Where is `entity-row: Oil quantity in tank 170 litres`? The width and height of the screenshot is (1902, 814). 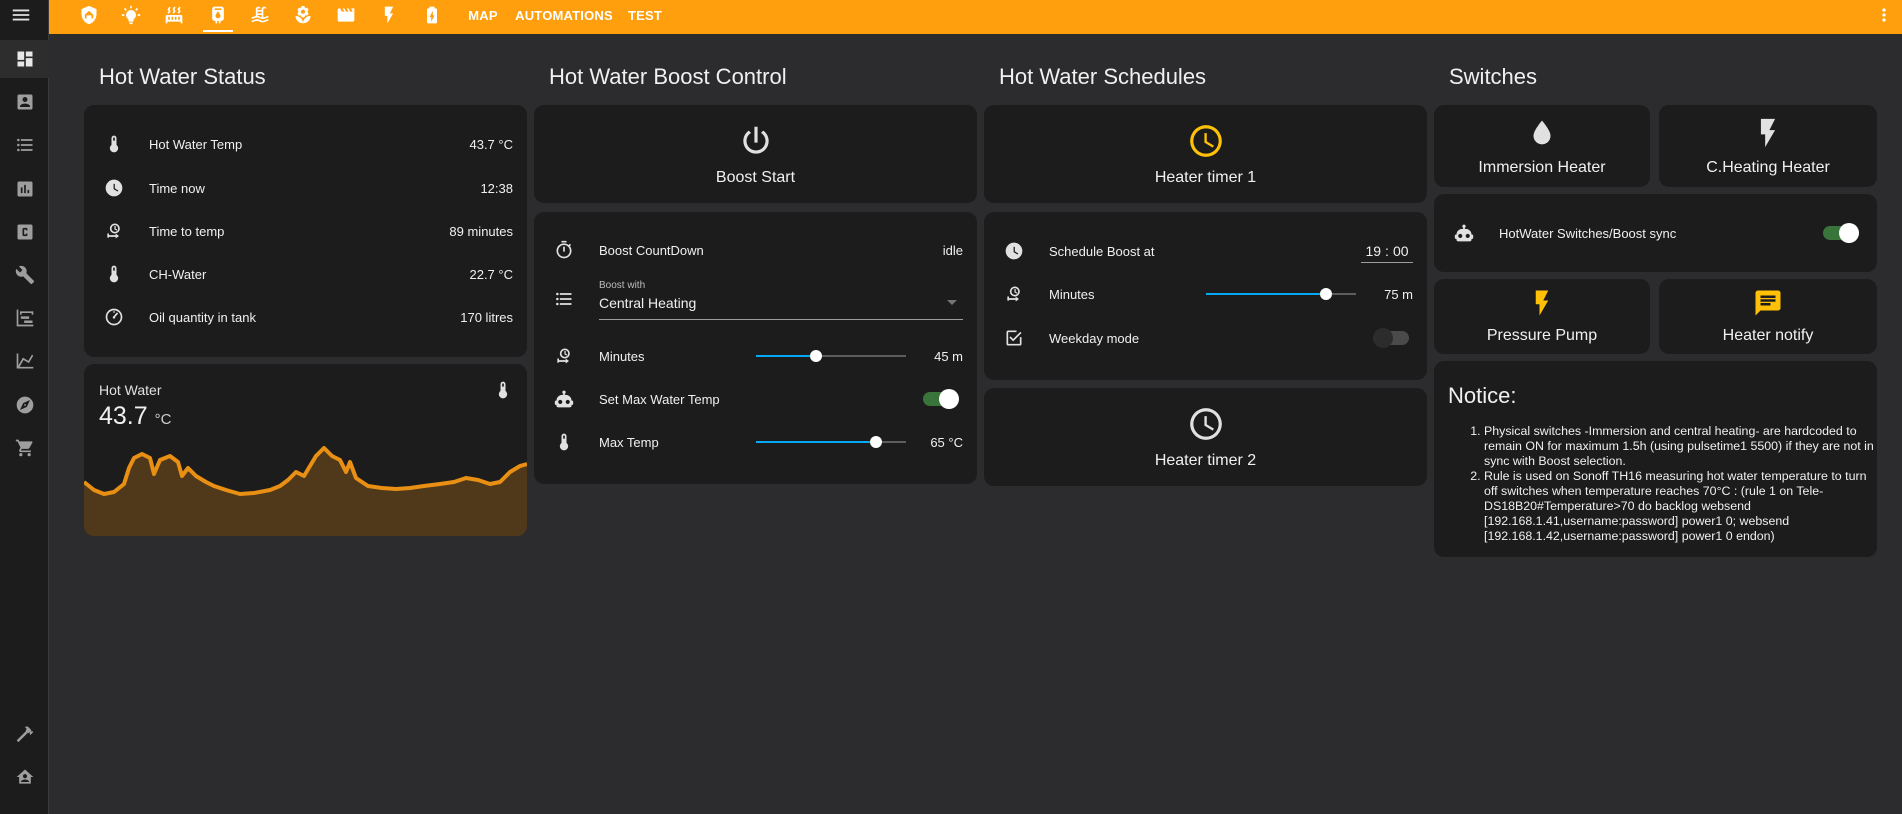
entity-row: Oil quantity in tank 170 litres is located at coordinates (305, 317).